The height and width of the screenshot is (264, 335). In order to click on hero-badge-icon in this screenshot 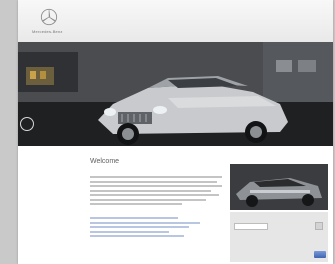, I will do `click(27, 124)`.